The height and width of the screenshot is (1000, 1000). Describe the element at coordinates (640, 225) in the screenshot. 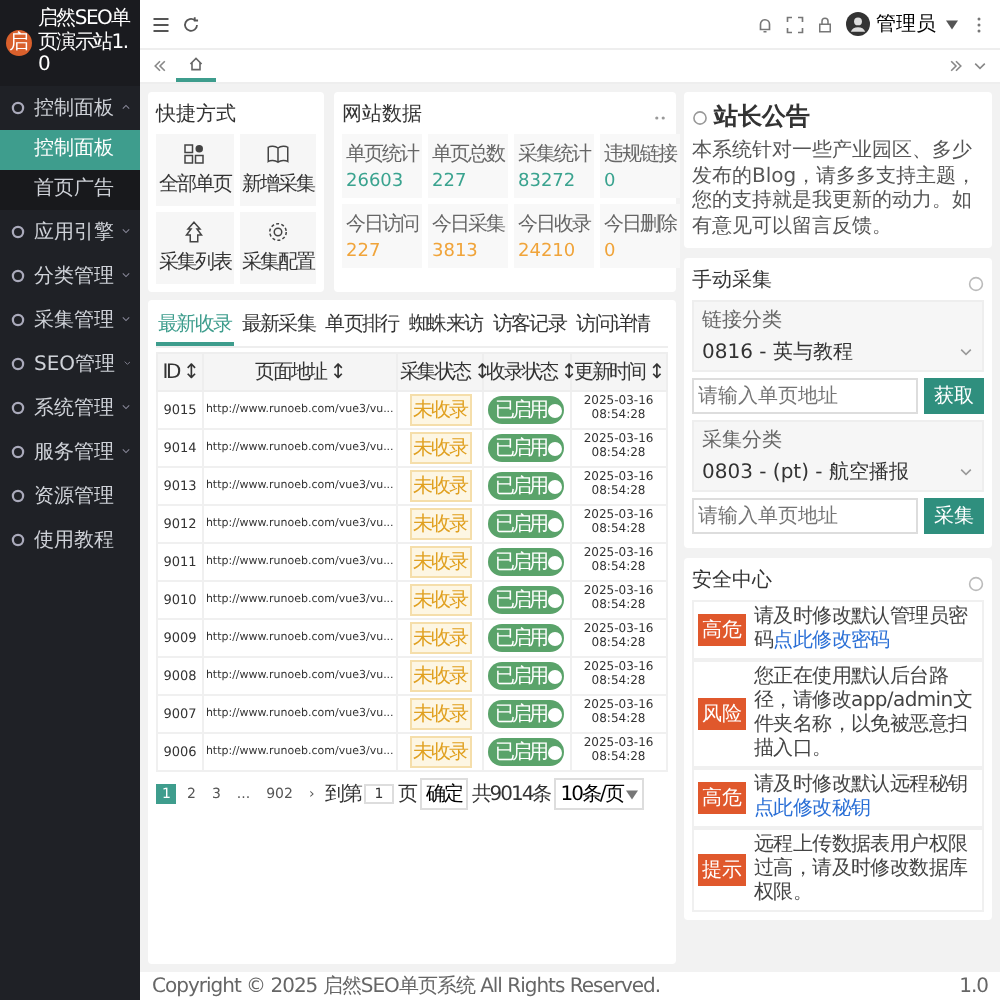

I see `stat-label: 今日删除` at that location.